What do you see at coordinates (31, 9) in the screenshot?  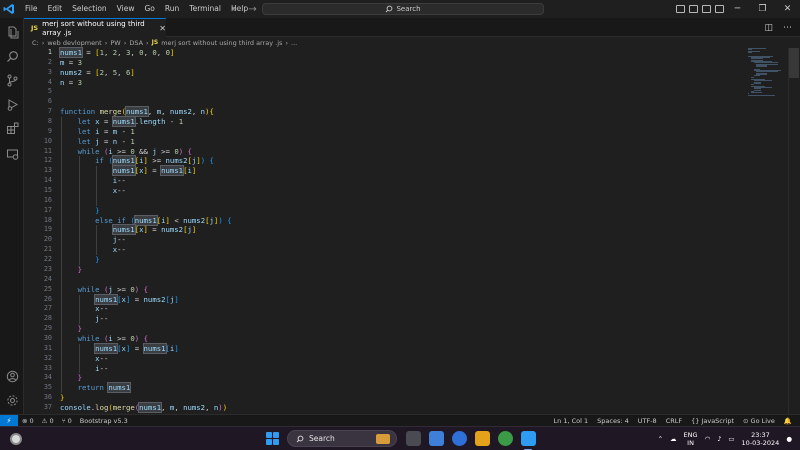 I see `menu-file: File` at bounding box center [31, 9].